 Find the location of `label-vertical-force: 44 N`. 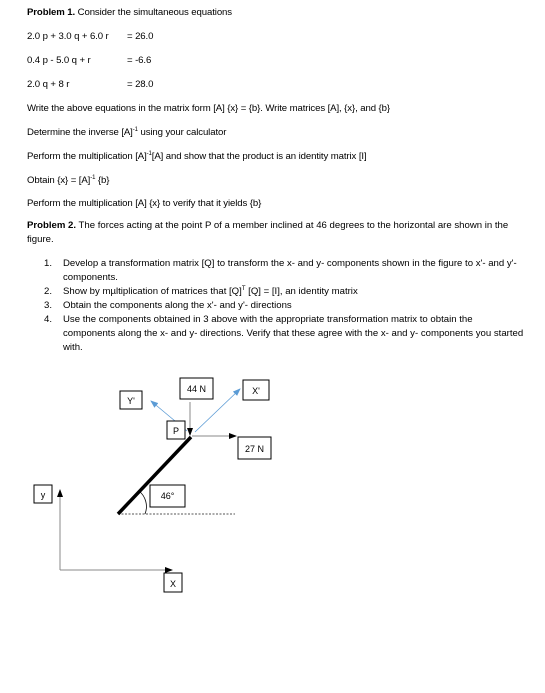

label-vertical-force: 44 N is located at coordinates (196, 388).